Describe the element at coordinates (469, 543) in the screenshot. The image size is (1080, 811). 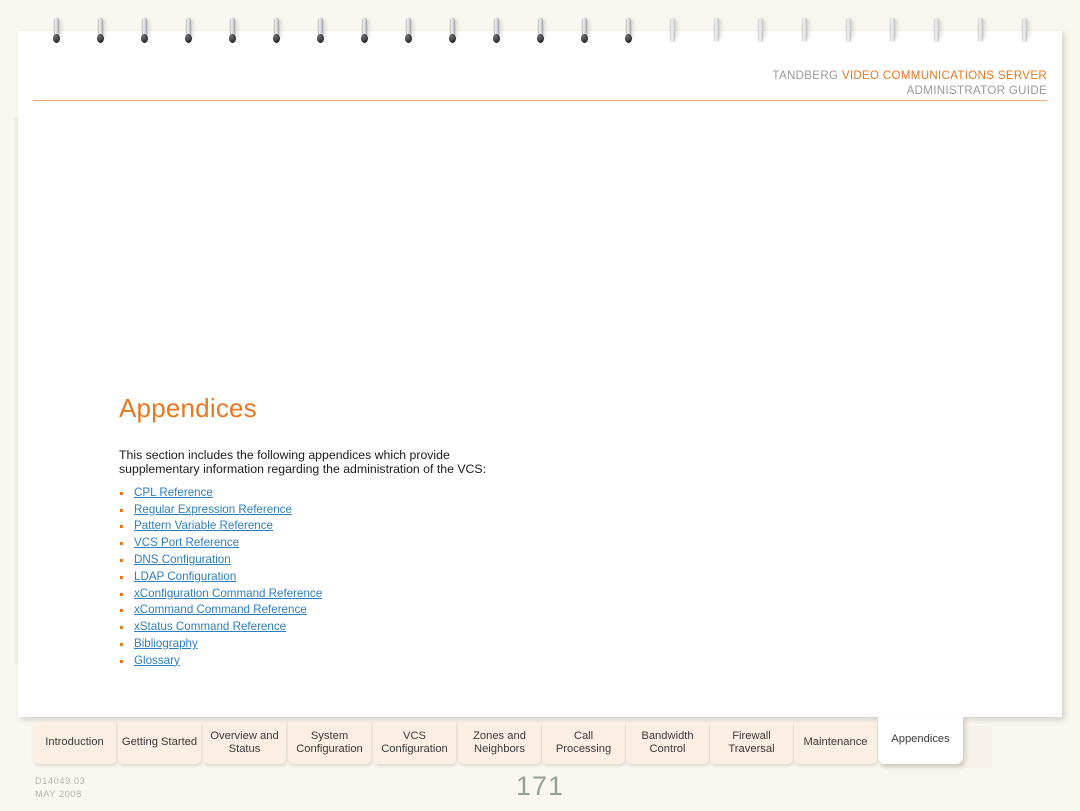
I see `list-item: VCS Port Reference` at that location.